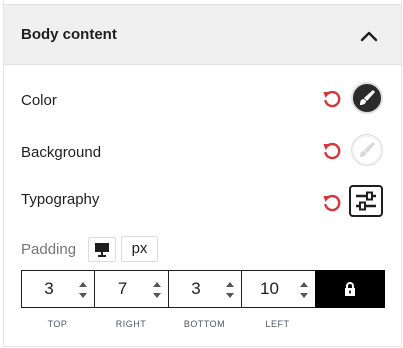  Describe the element at coordinates (204, 324) in the screenshot. I see `padding-bottom-caption: BOTTOM` at that location.